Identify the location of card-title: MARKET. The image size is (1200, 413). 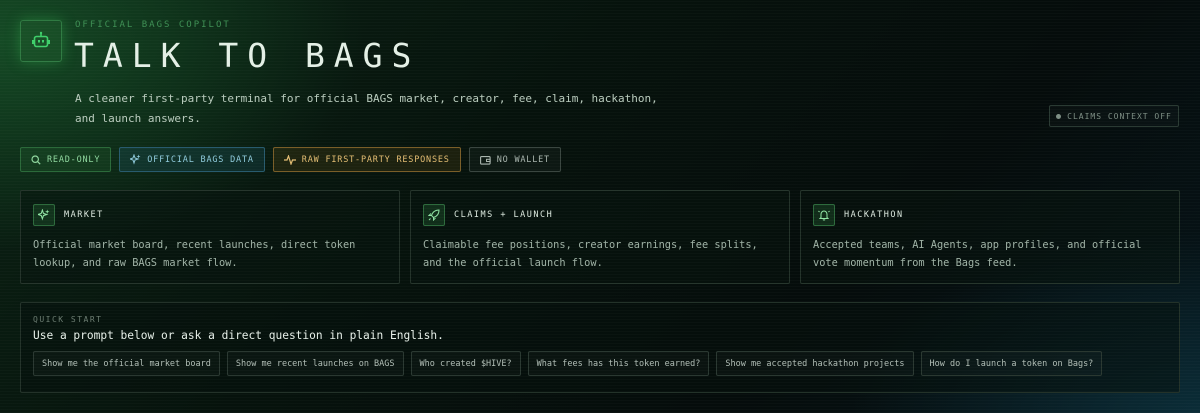
(84, 215).